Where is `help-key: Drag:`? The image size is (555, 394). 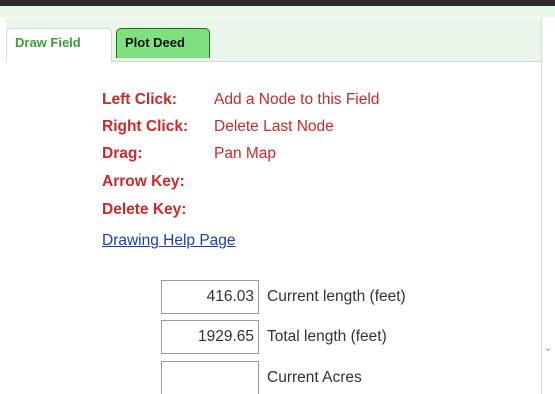
help-key: Drag: is located at coordinates (122, 153).